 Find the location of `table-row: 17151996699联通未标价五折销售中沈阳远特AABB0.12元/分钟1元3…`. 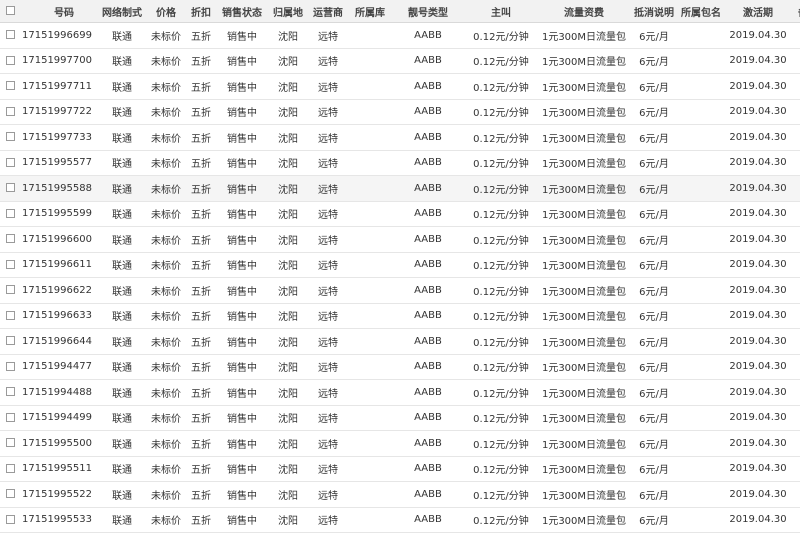

table-row: 17151996699联通未标价五折销售中沈阳远特AABB0.12元/分钟1元3… is located at coordinates (400, 36).